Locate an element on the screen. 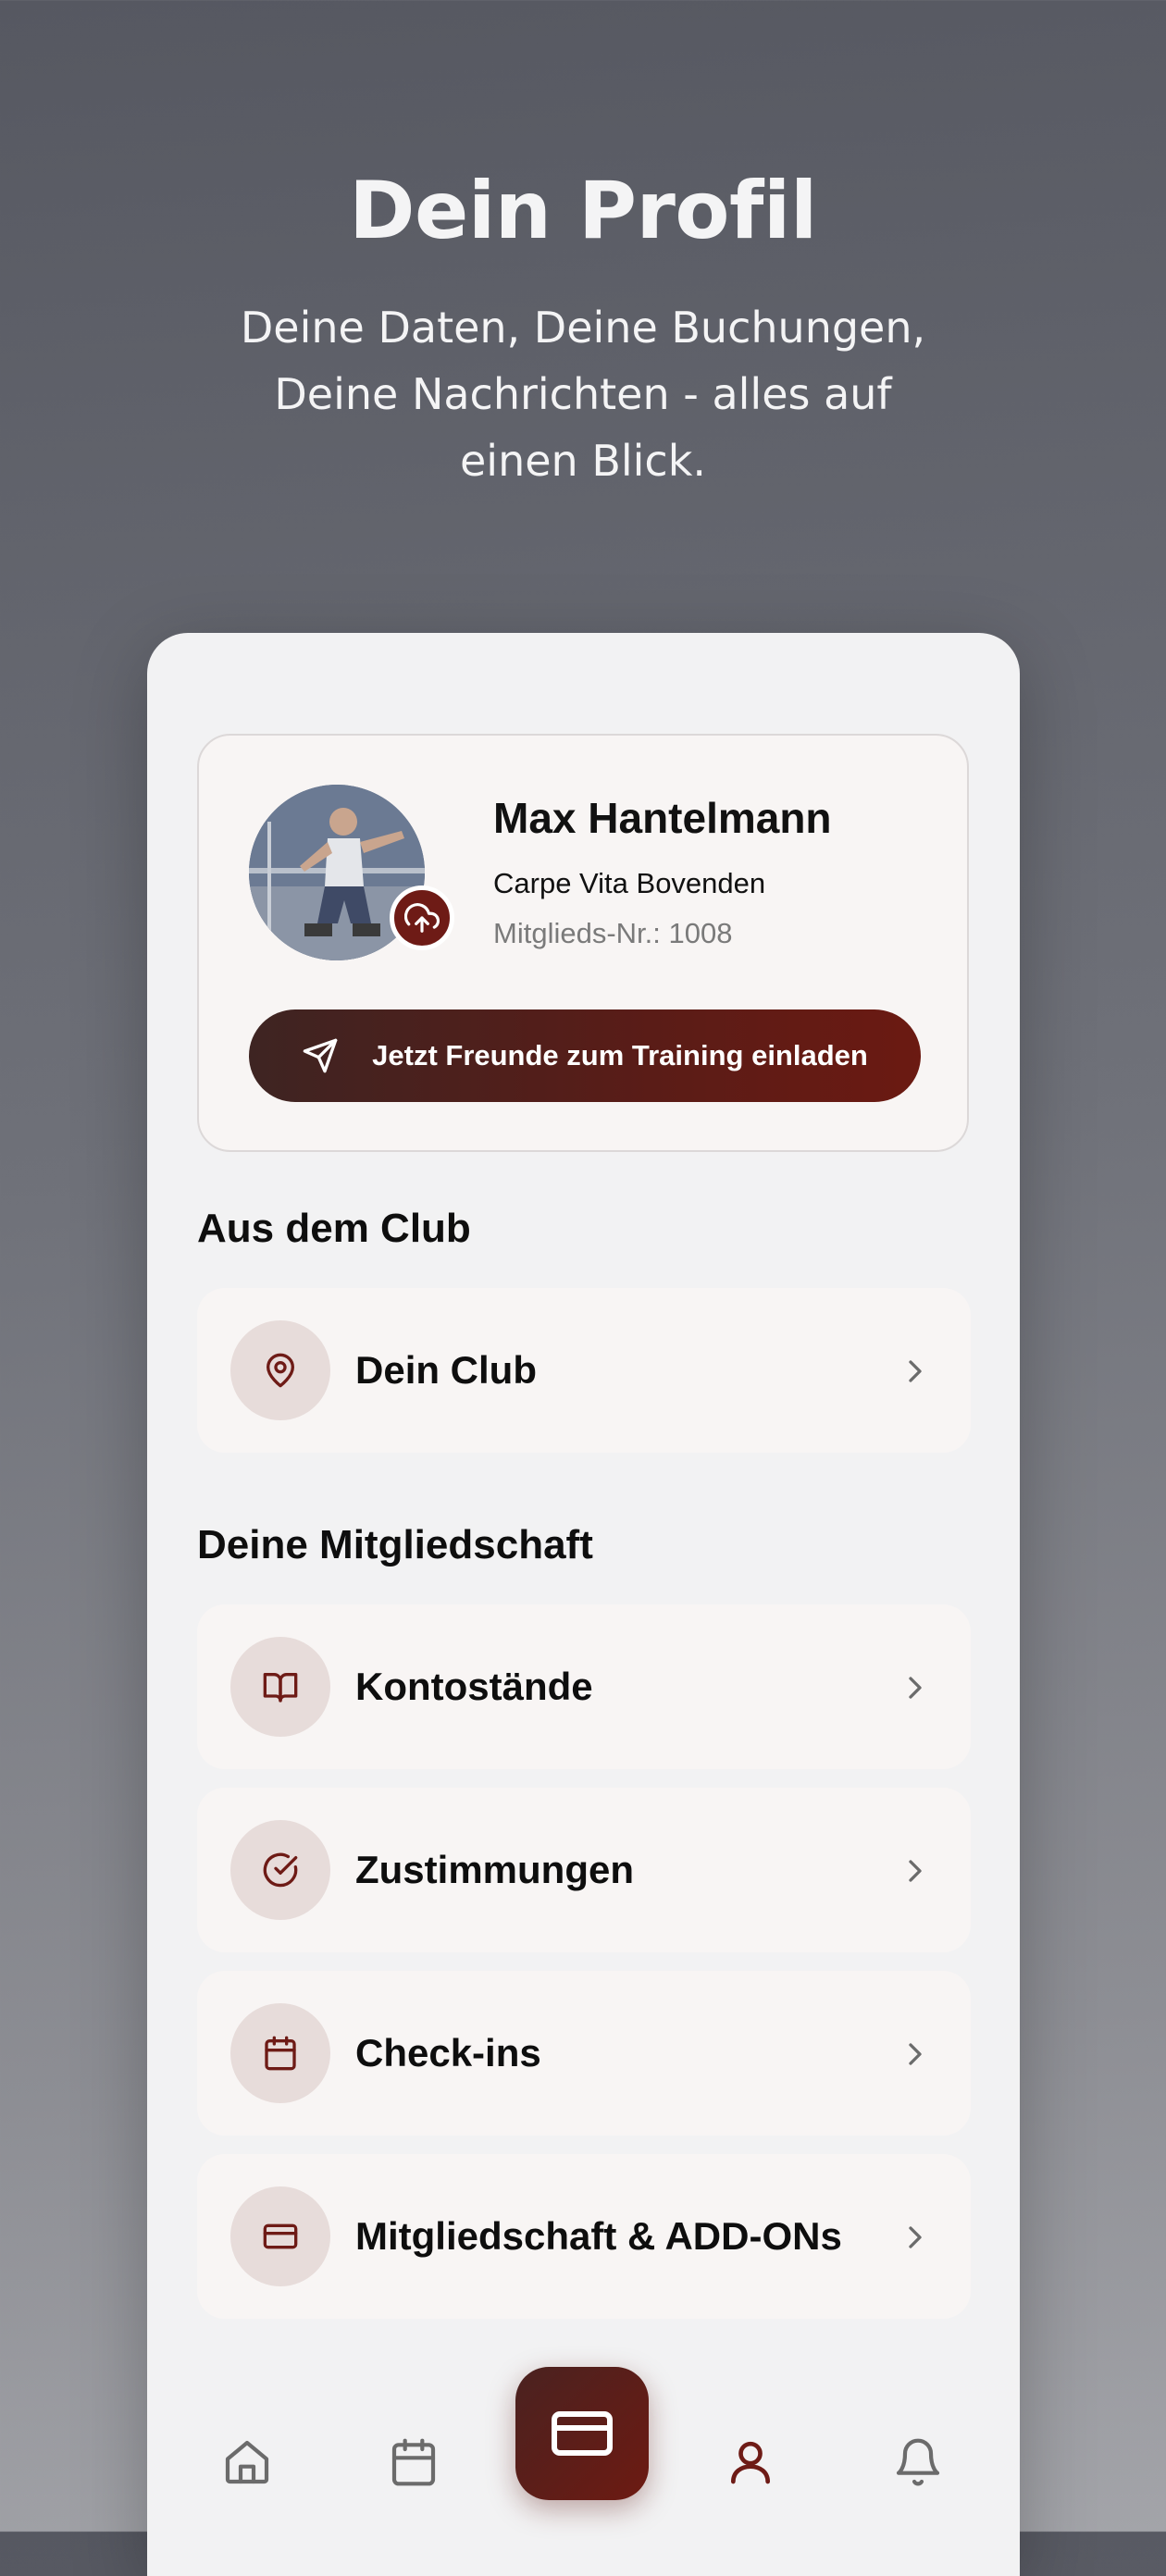 Image resolution: width=1166 pixels, height=2576 pixels. bottom-tab-bar is located at coordinates (583, 2455).